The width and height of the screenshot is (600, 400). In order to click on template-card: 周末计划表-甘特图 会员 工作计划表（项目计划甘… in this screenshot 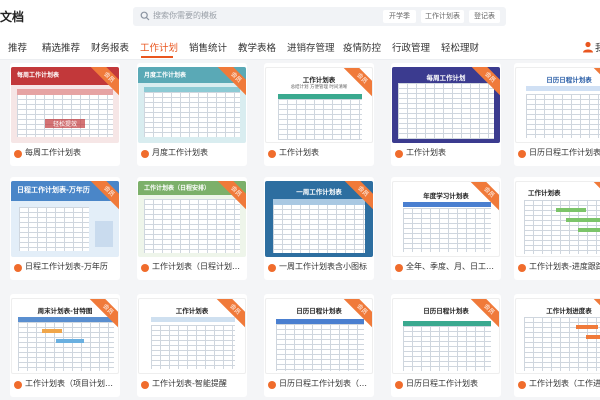, I will do `click(65, 345)`.